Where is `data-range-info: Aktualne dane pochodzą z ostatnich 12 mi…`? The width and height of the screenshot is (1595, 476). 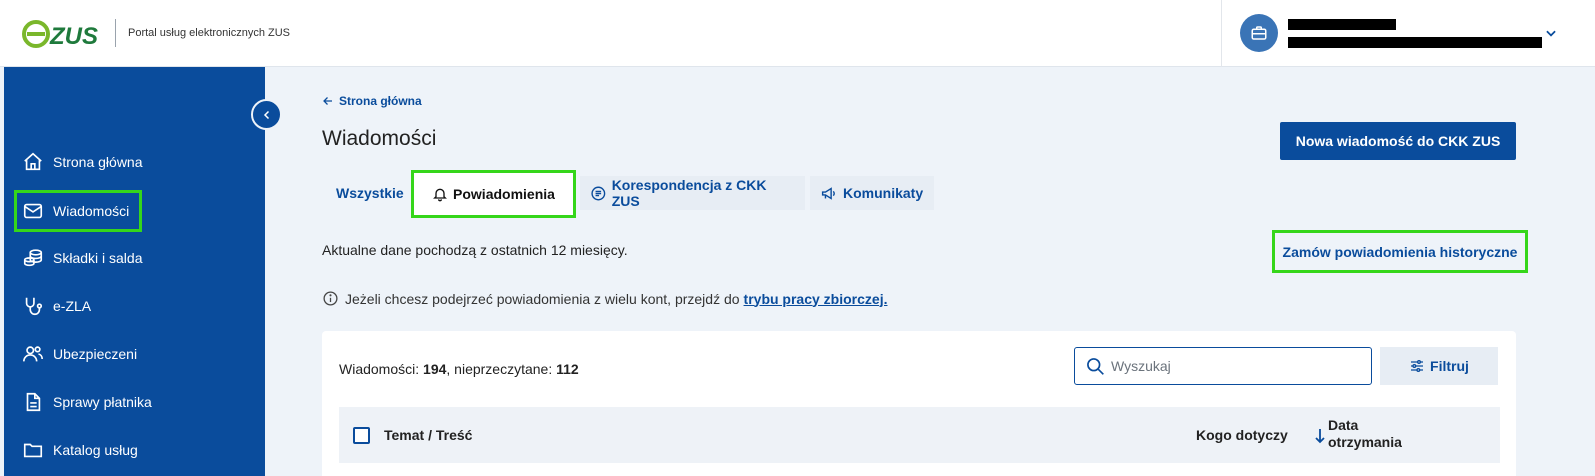
data-range-info: Aktualne dane pochodzą z ostatnich 12 mi… is located at coordinates (475, 250).